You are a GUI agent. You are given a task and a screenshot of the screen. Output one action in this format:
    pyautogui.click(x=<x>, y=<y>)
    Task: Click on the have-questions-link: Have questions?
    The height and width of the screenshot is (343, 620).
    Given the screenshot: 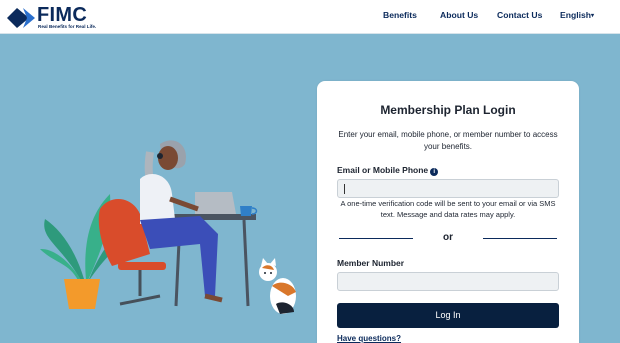 What is the action you would take?
    pyautogui.click(x=369, y=338)
    